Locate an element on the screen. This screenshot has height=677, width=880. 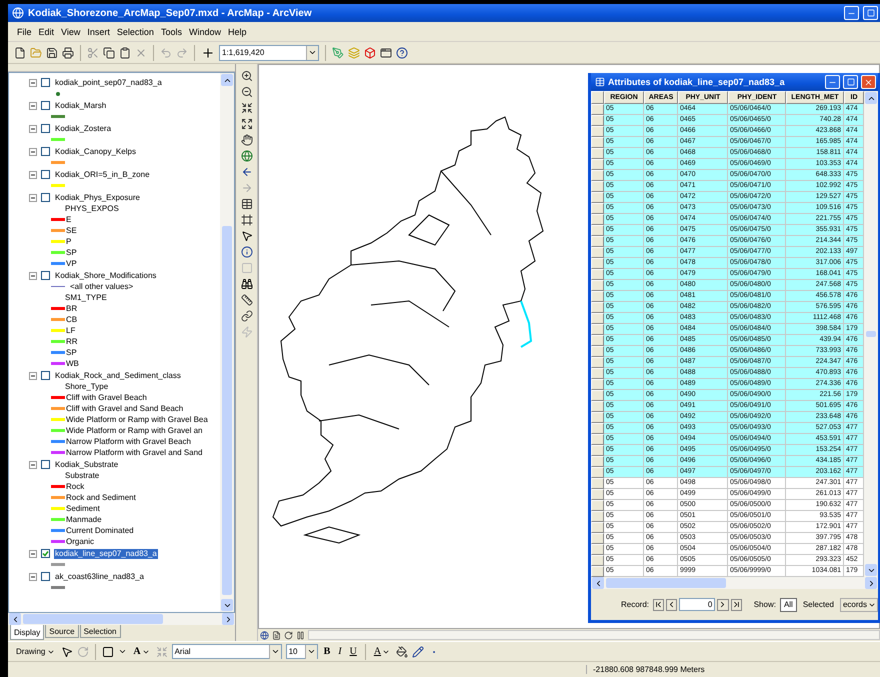
layer-name: Kodiak_ORI=5_in_B_zone is located at coordinates (102, 175).